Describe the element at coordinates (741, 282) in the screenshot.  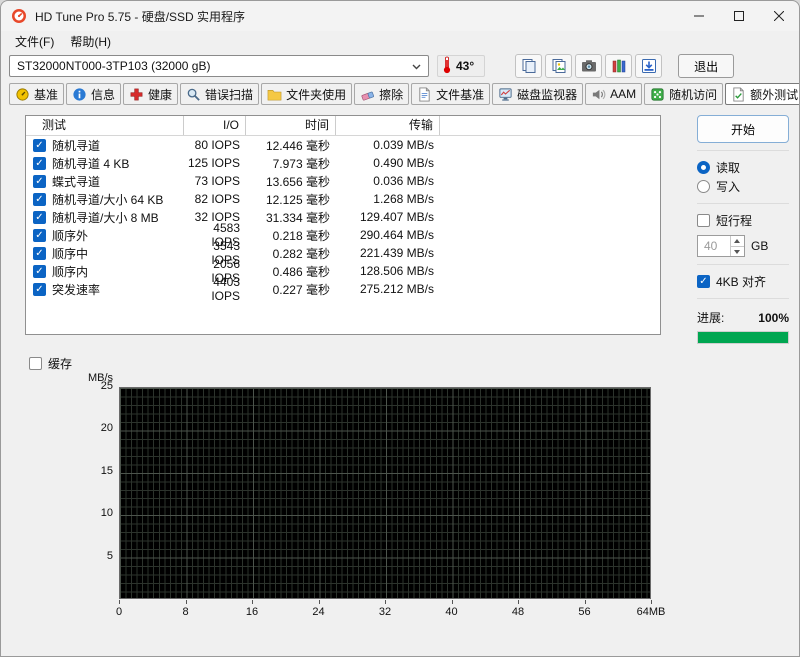
I see `align-checkbox-label: 4KB 对齐` at that location.